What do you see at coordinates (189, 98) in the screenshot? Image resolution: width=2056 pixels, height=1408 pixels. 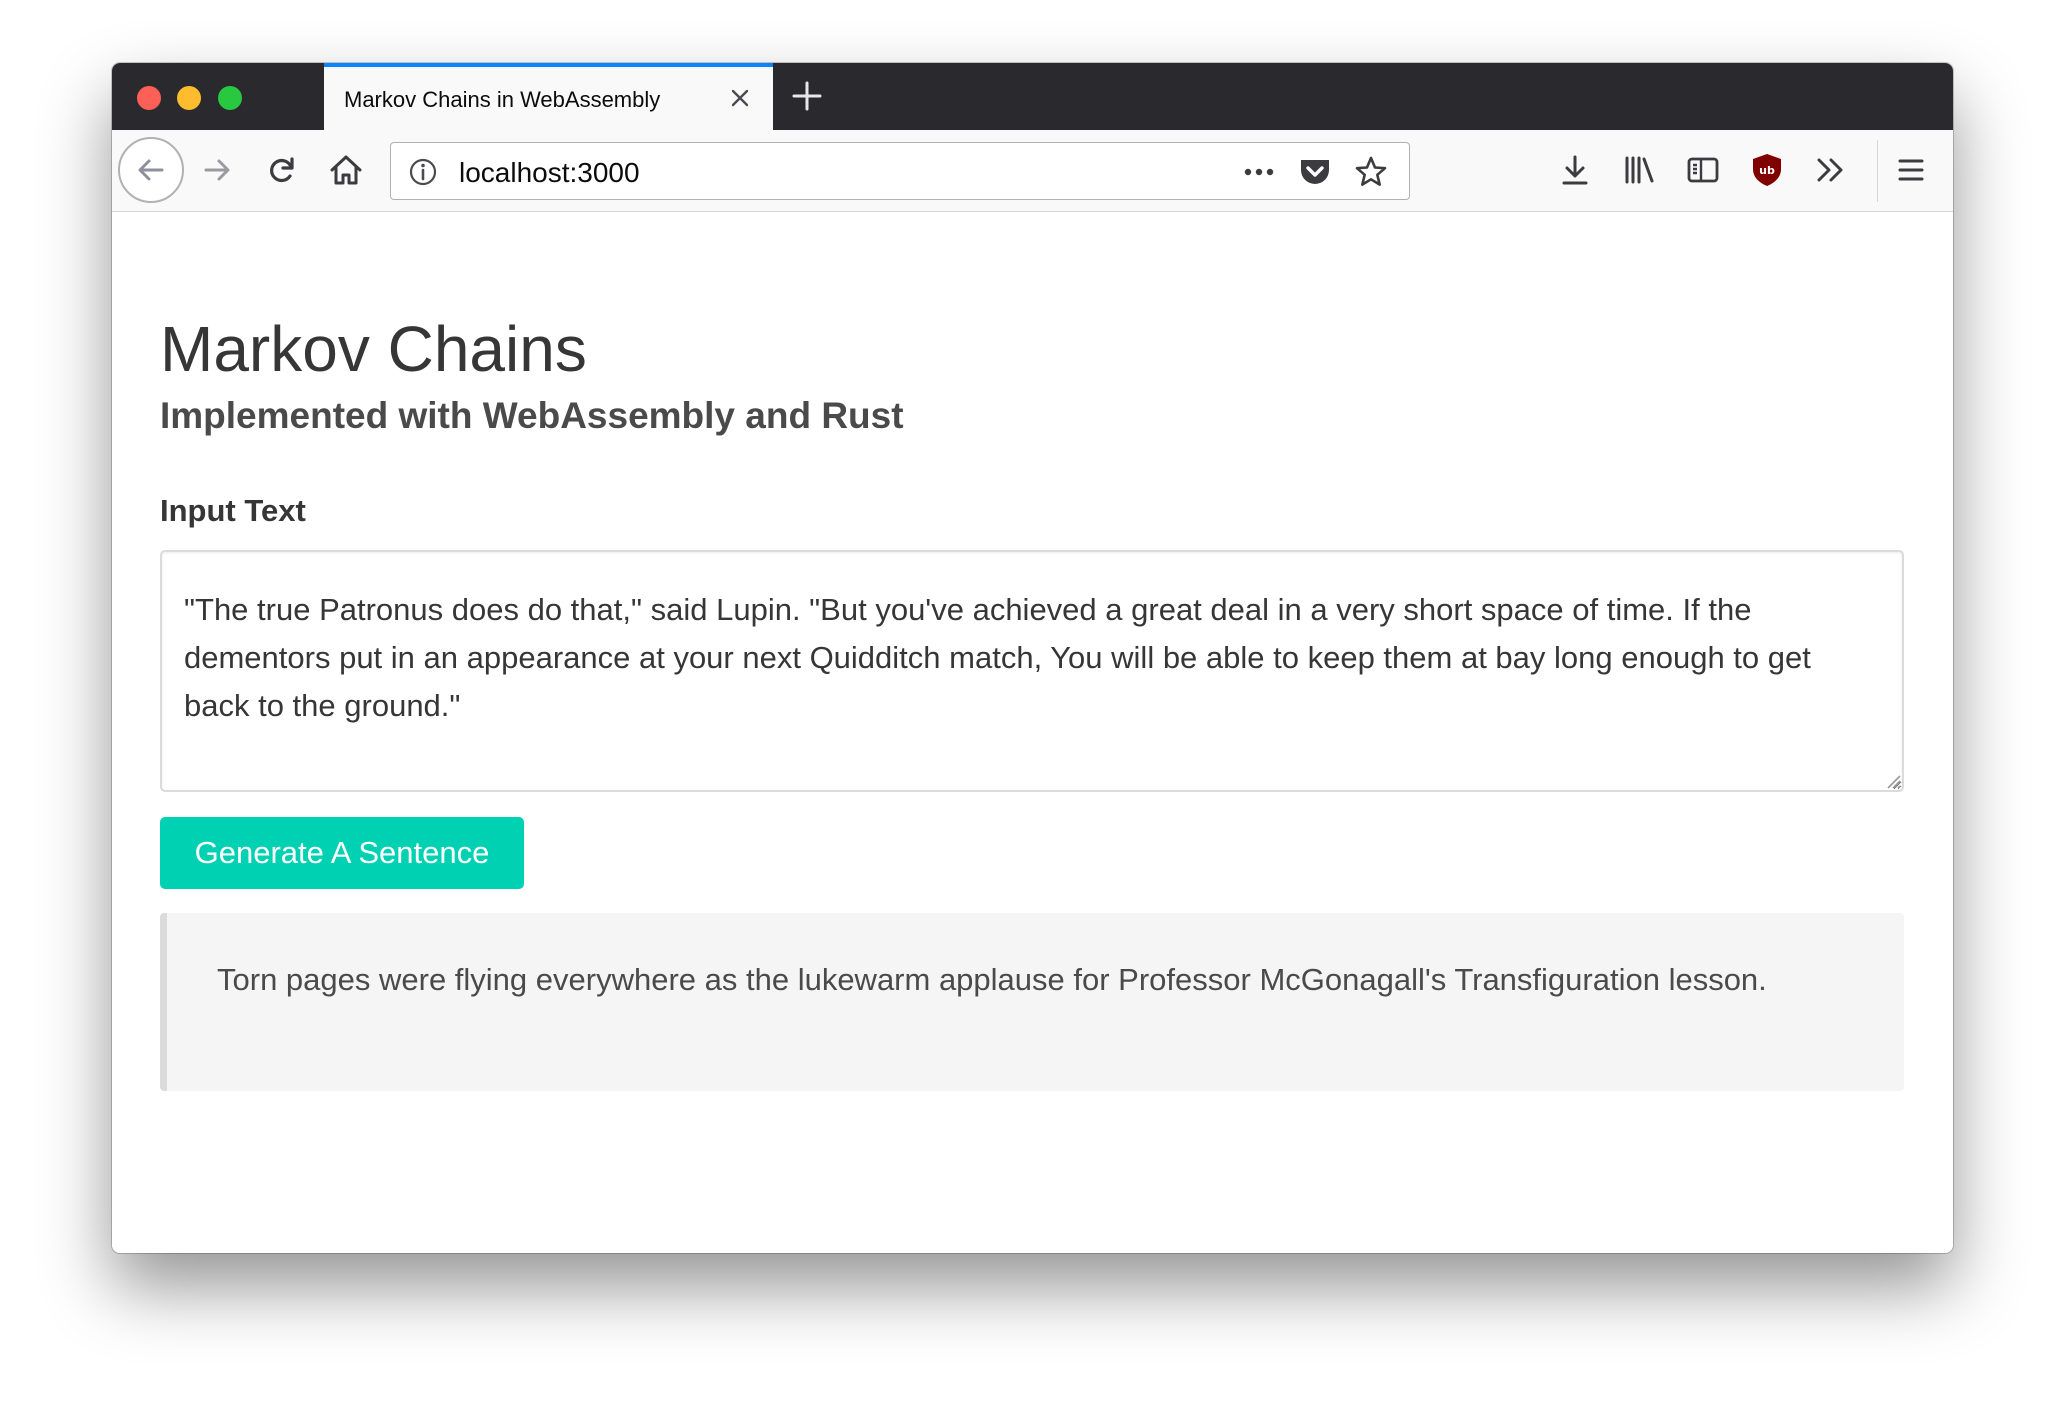 I see `minimize-window-button` at bounding box center [189, 98].